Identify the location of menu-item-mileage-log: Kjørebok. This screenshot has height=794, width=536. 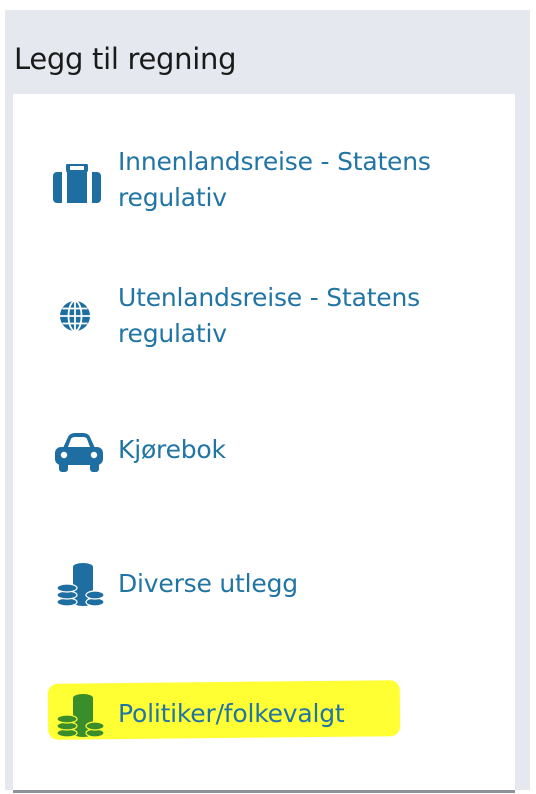
(258, 452).